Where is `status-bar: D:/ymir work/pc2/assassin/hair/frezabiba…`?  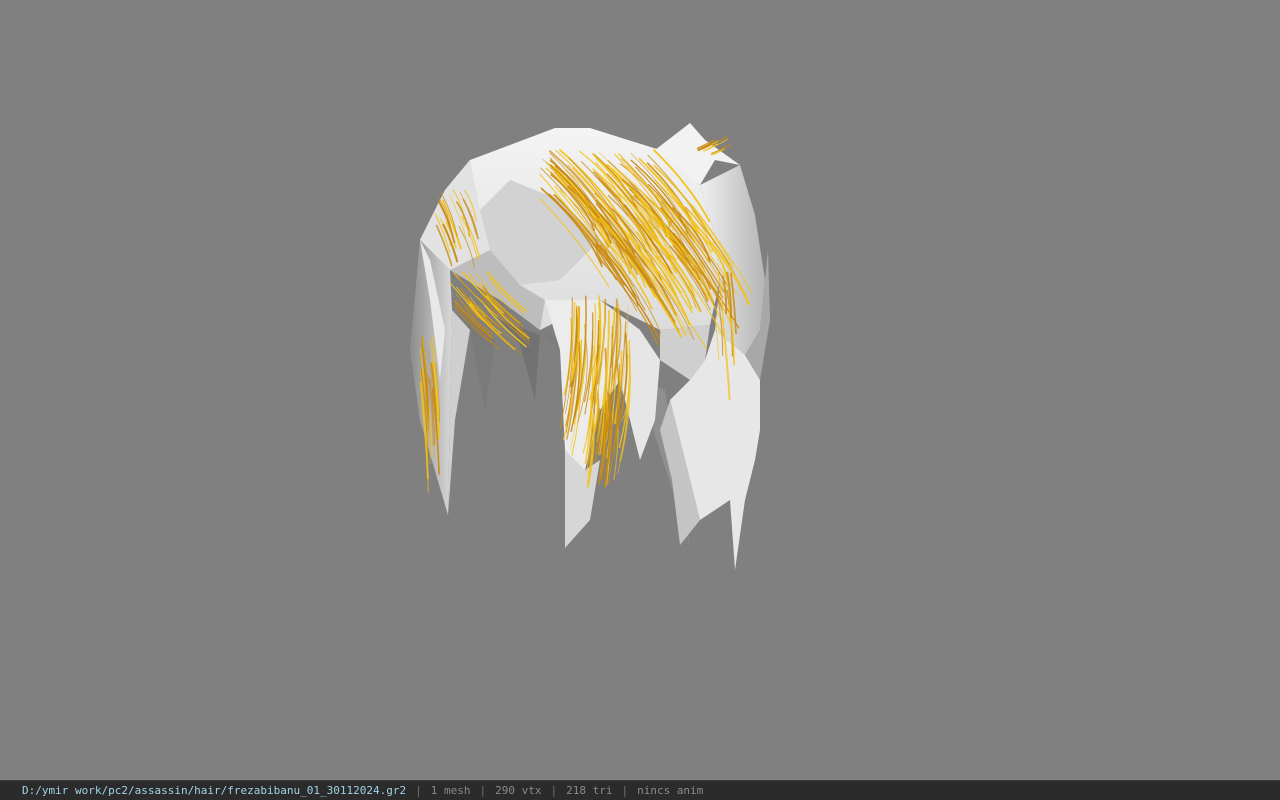 status-bar: D:/ymir work/pc2/assassin/hair/frezabiba… is located at coordinates (640, 790).